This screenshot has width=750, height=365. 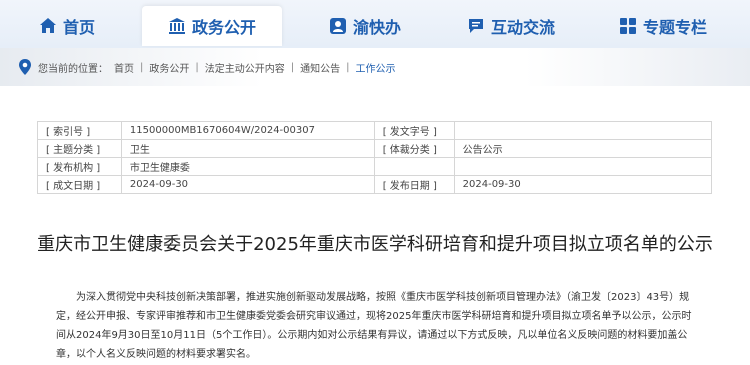 What do you see at coordinates (223, 27) in the screenshot?
I see `nav-government-affairs-label: 政务公开` at bounding box center [223, 27].